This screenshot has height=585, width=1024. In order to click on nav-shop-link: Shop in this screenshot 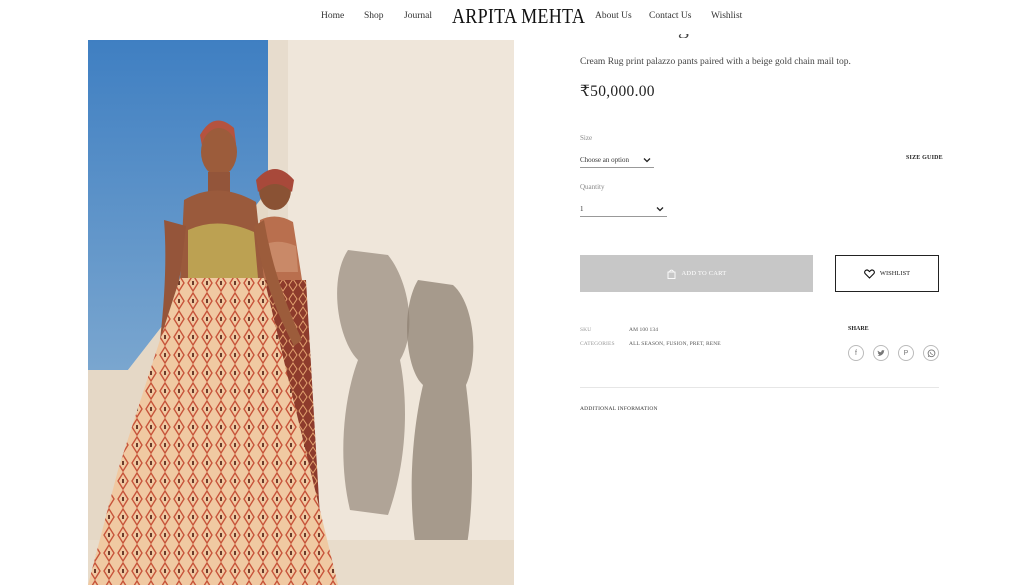, I will do `click(374, 16)`.